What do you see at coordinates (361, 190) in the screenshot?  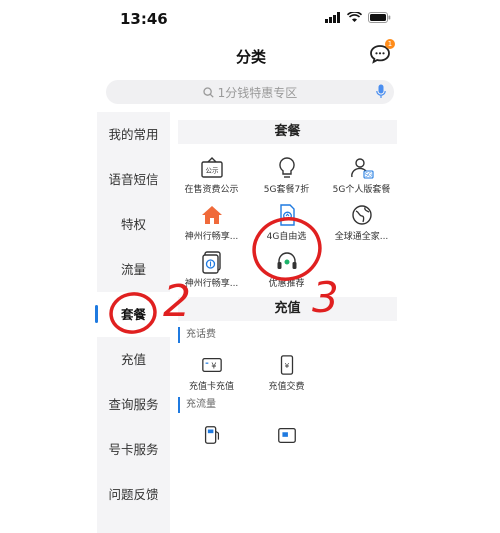 I see `grid-item-label: 5G个人版套餐` at bounding box center [361, 190].